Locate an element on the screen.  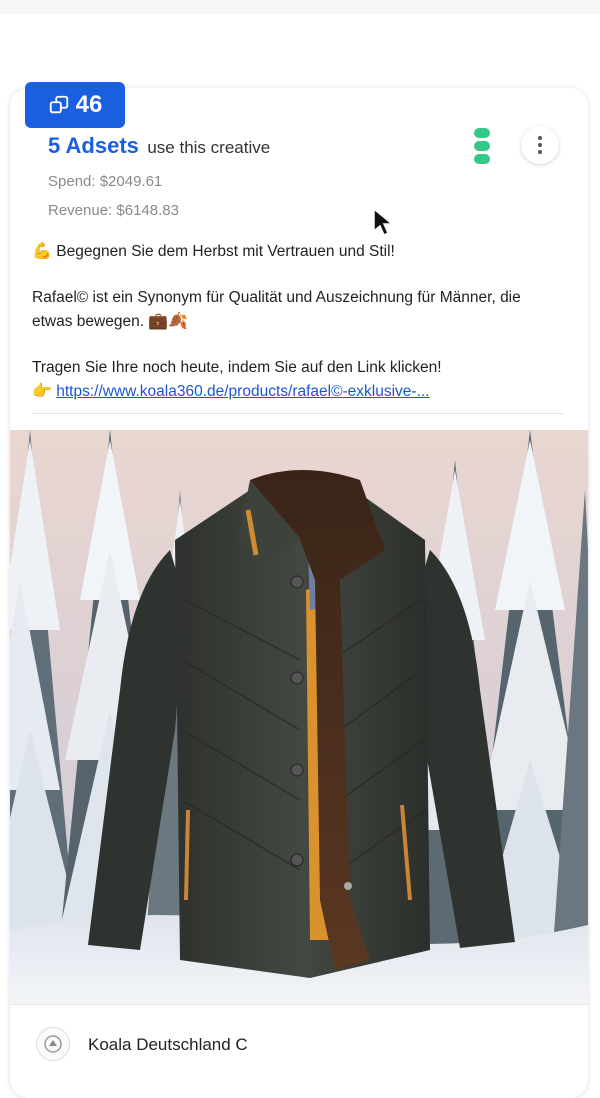
adsets-summary: 5 Adsets use this creative is located at coordinates (159, 146).